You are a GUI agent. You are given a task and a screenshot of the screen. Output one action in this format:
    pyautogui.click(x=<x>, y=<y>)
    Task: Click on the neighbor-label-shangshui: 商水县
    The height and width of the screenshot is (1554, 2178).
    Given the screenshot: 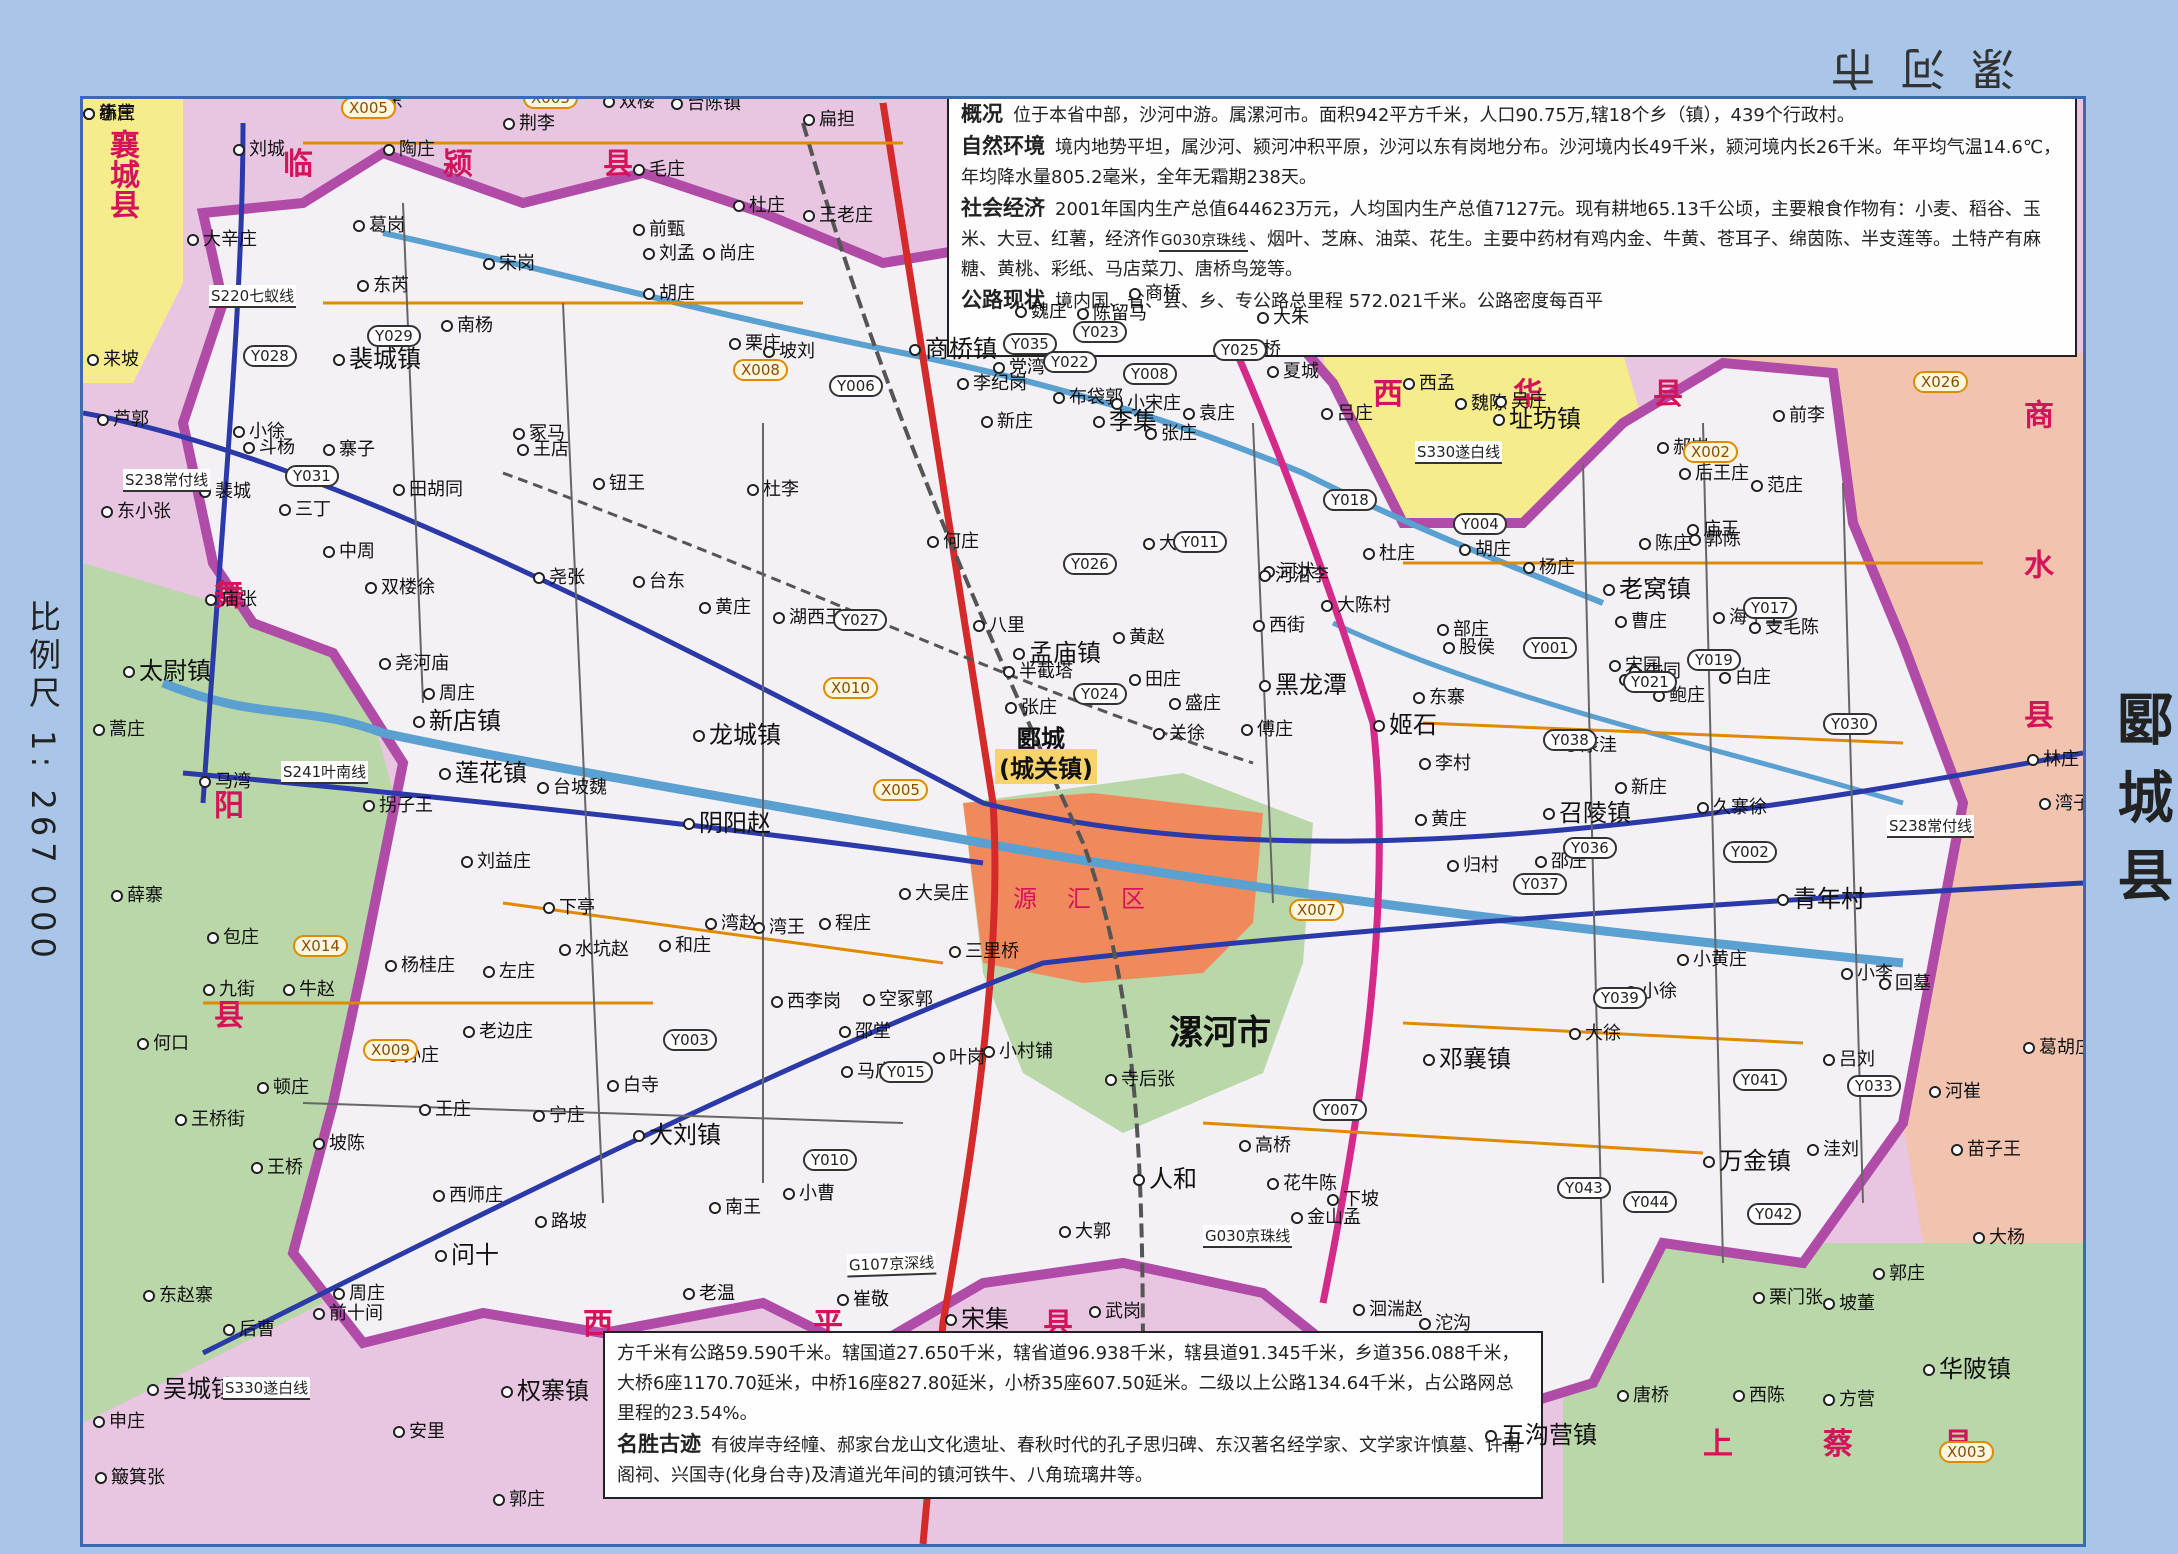 What is the action you would take?
    pyautogui.click(x=2035, y=624)
    